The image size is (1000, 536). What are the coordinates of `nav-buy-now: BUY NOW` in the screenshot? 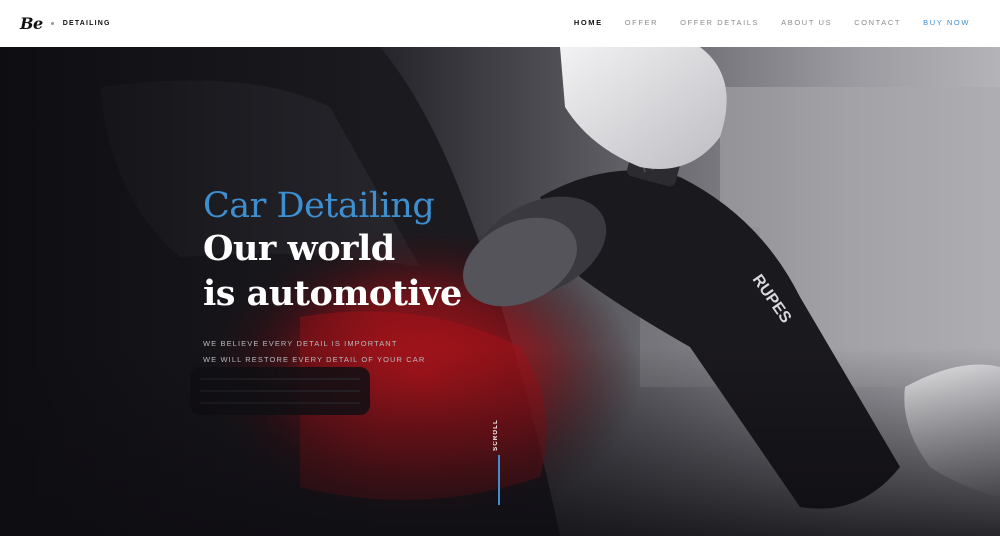 It's located at (946, 22).